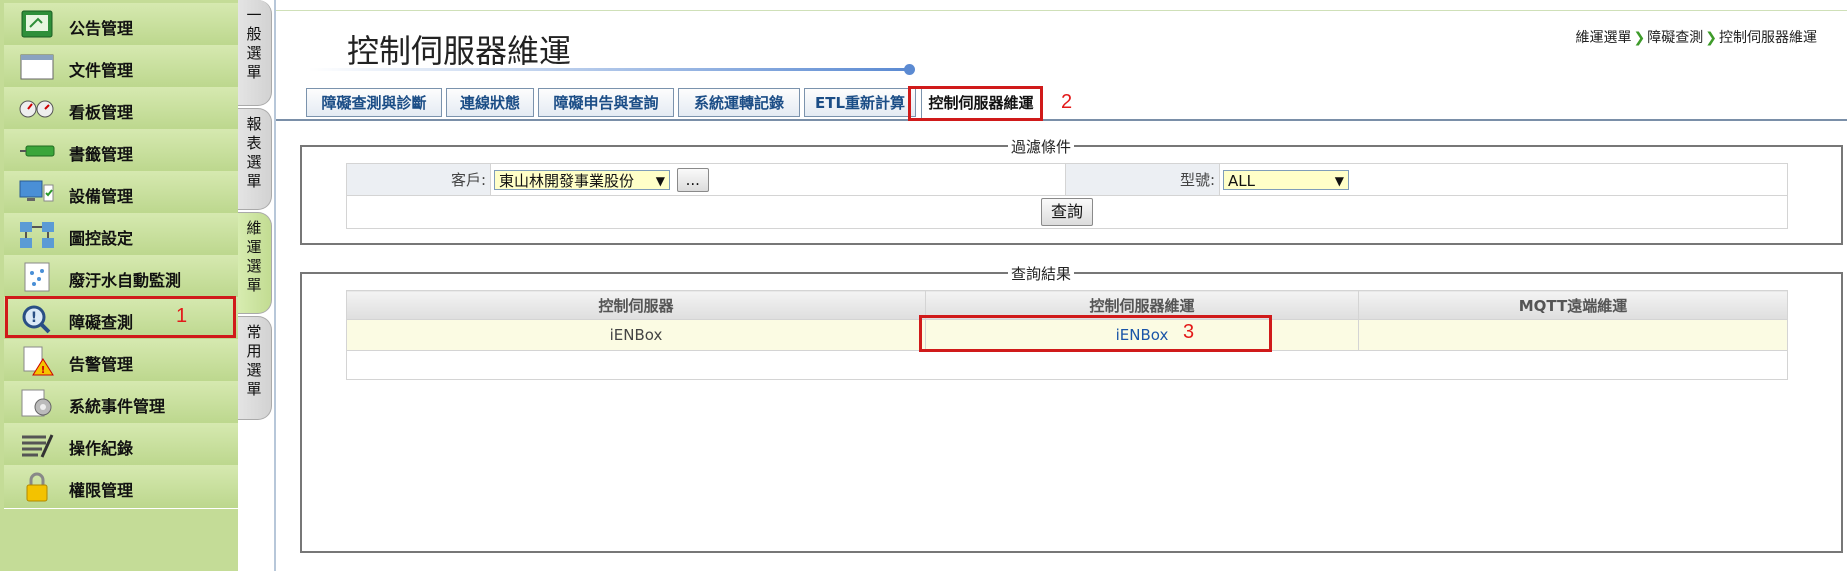 The height and width of the screenshot is (571, 1847). What do you see at coordinates (38, 361) in the screenshot?
I see `alert-icon: !` at bounding box center [38, 361].